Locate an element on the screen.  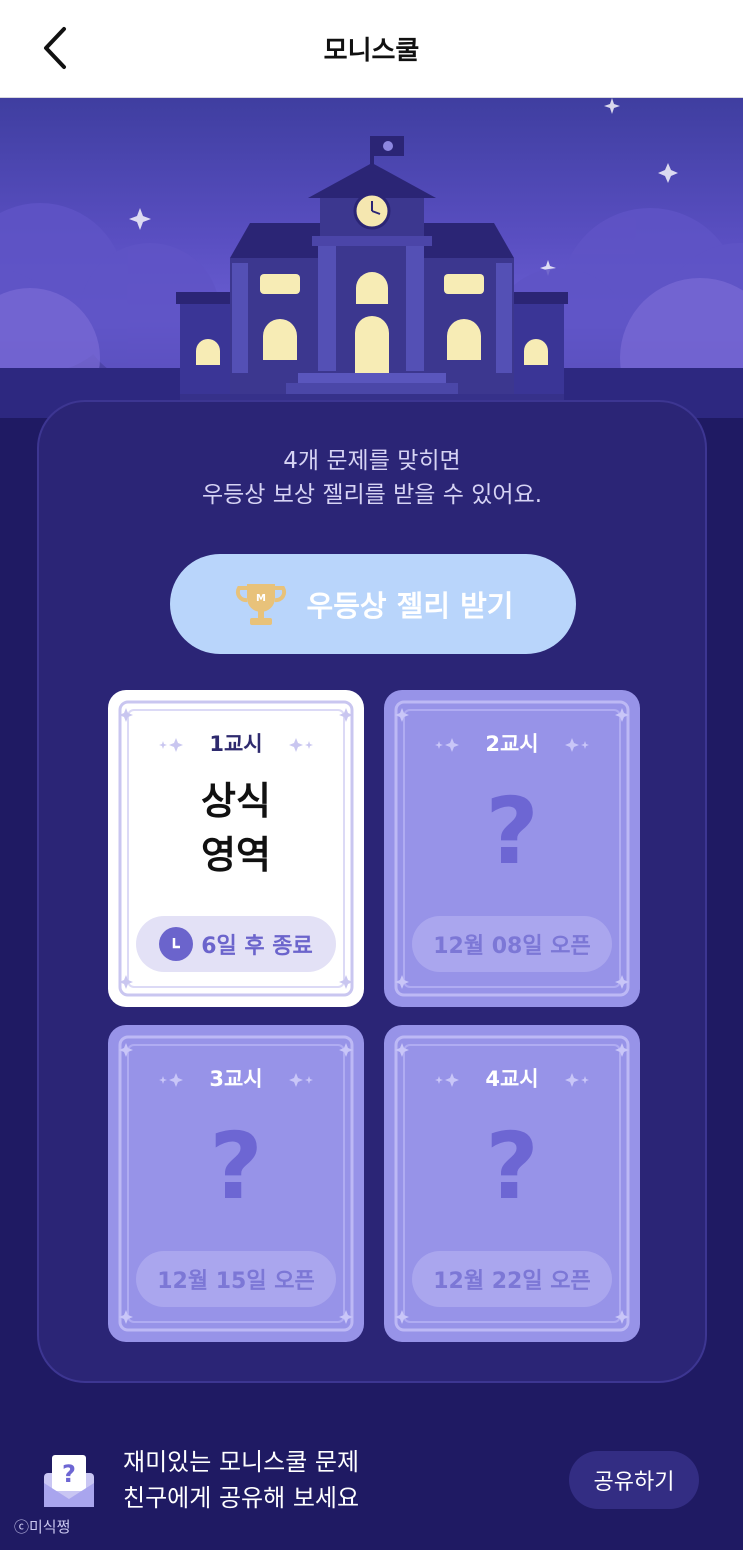
period-card-2: 2교시 ? 12월 08일 오픈 is located at coordinates (512, 848).